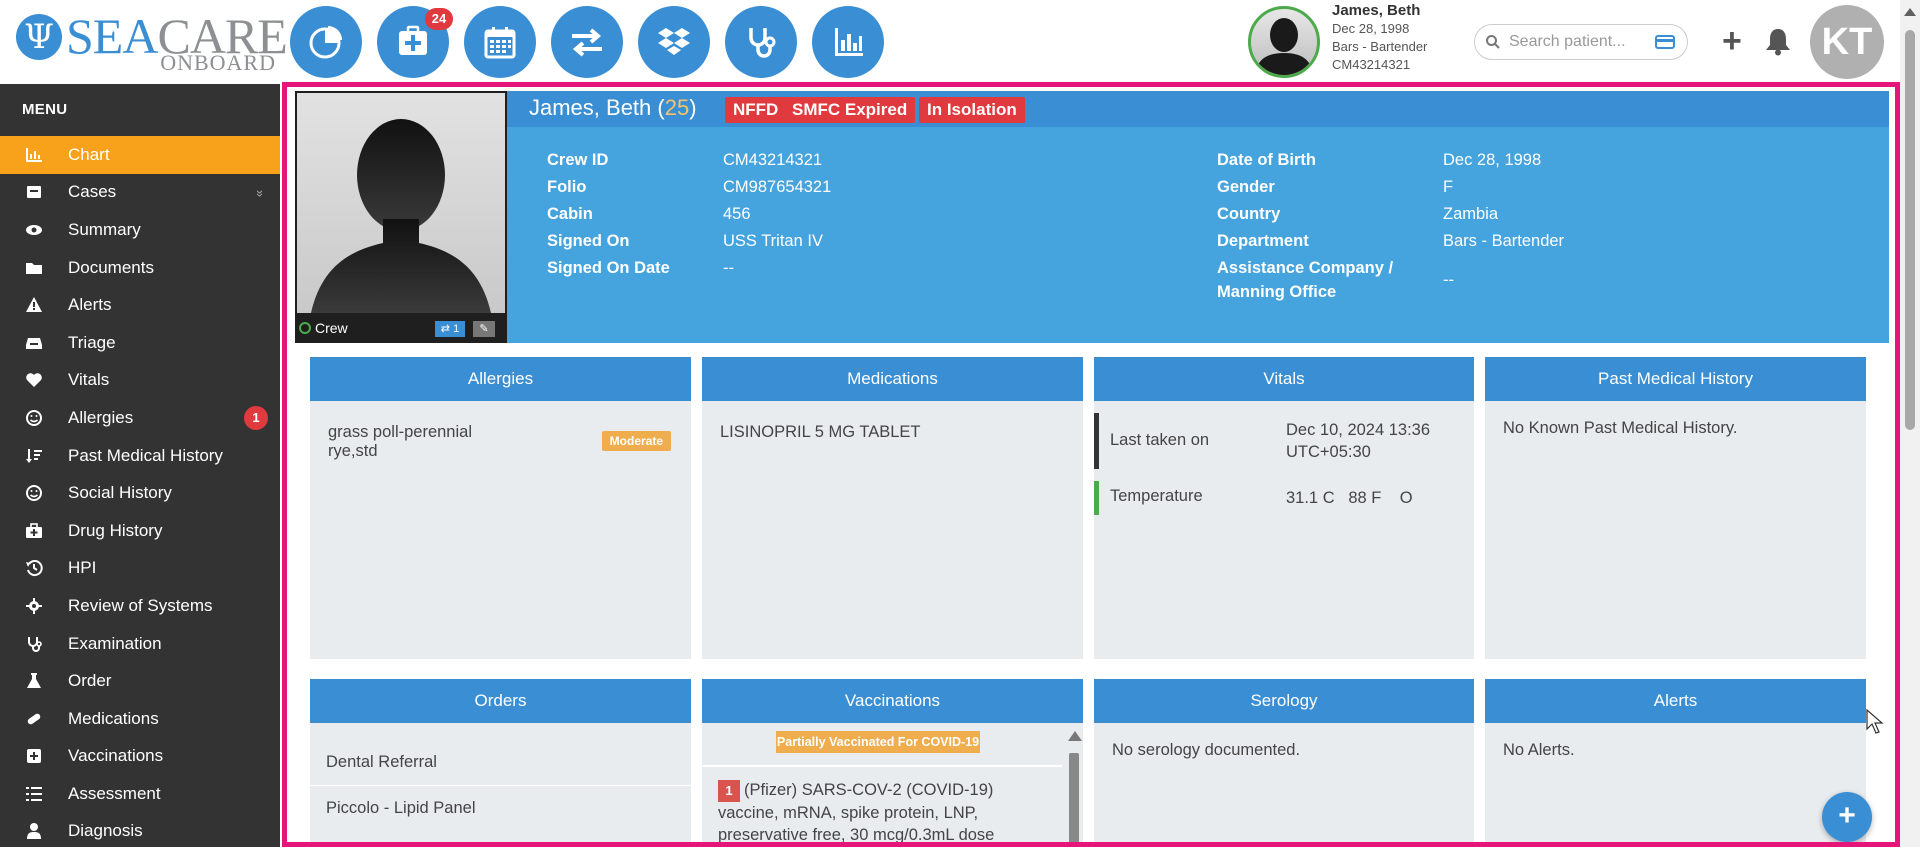 The image size is (1920, 850). I want to click on page-scrollbar, so click(1910, 423).